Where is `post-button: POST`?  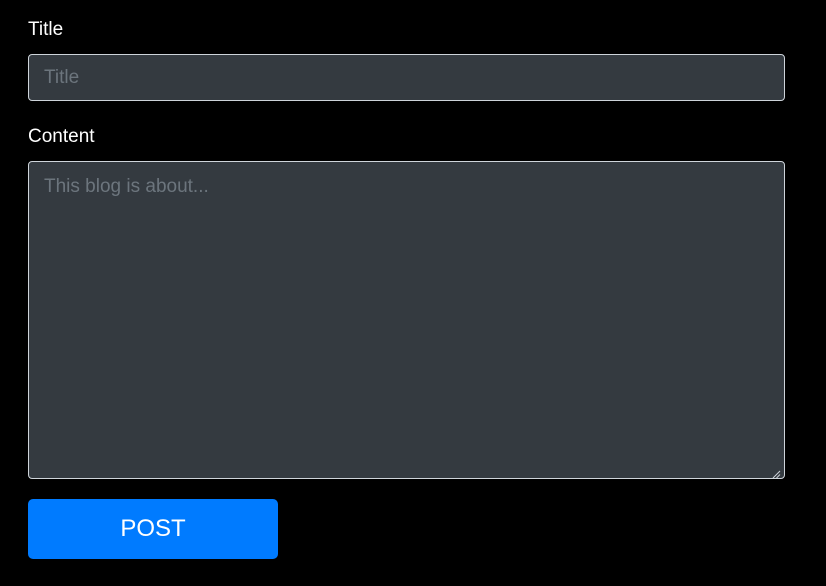 post-button: POST is located at coordinates (153, 529).